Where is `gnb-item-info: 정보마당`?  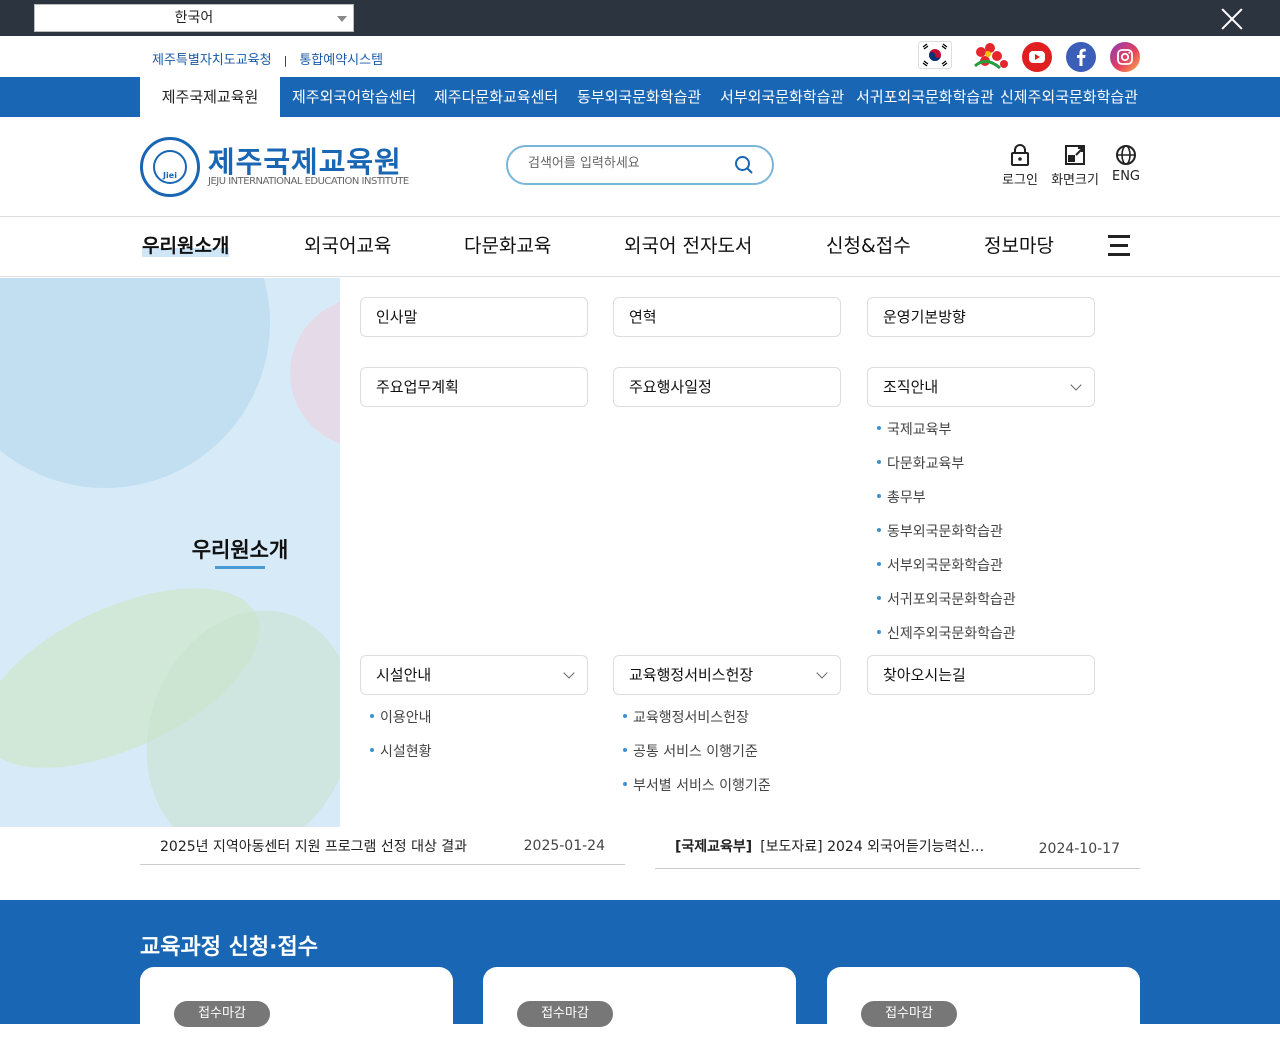 gnb-item-info: 정보마당 is located at coordinates (1019, 247).